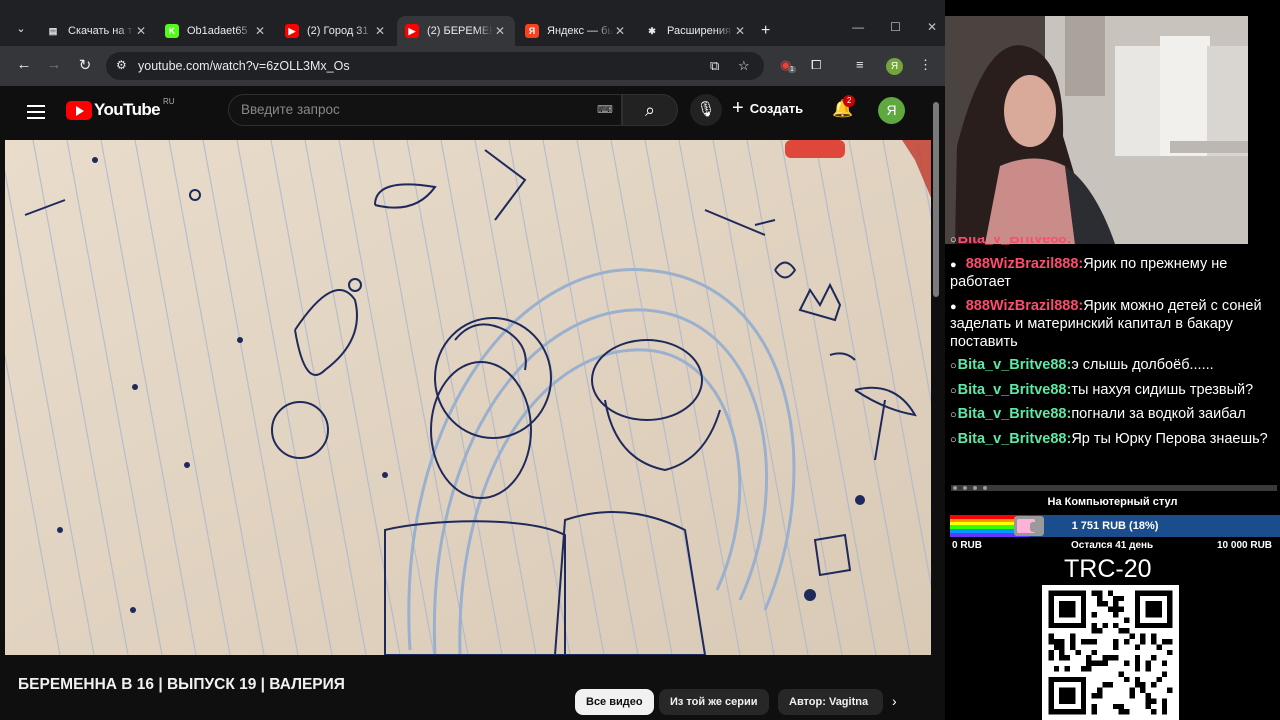 The width and height of the screenshot is (1280, 720). I want to click on tab-favicon-icon: ✱, so click(652, 31).